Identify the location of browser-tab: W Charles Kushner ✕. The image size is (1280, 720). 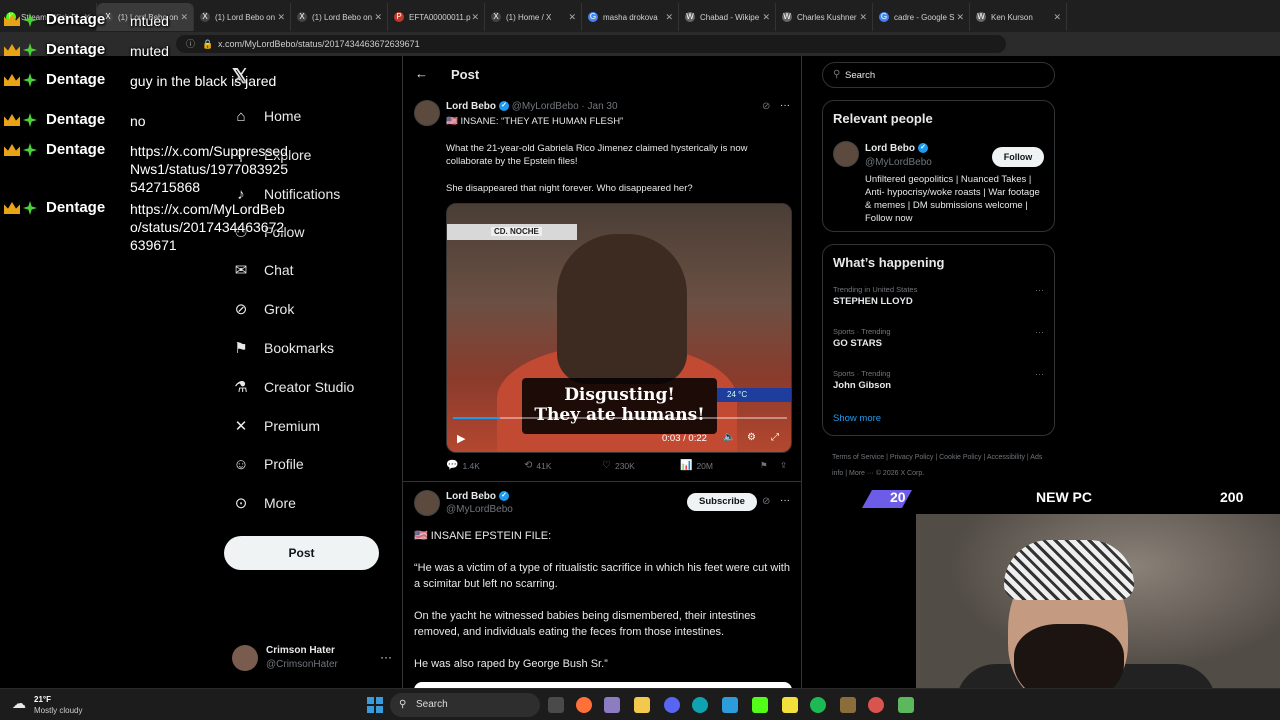
(824, 17).